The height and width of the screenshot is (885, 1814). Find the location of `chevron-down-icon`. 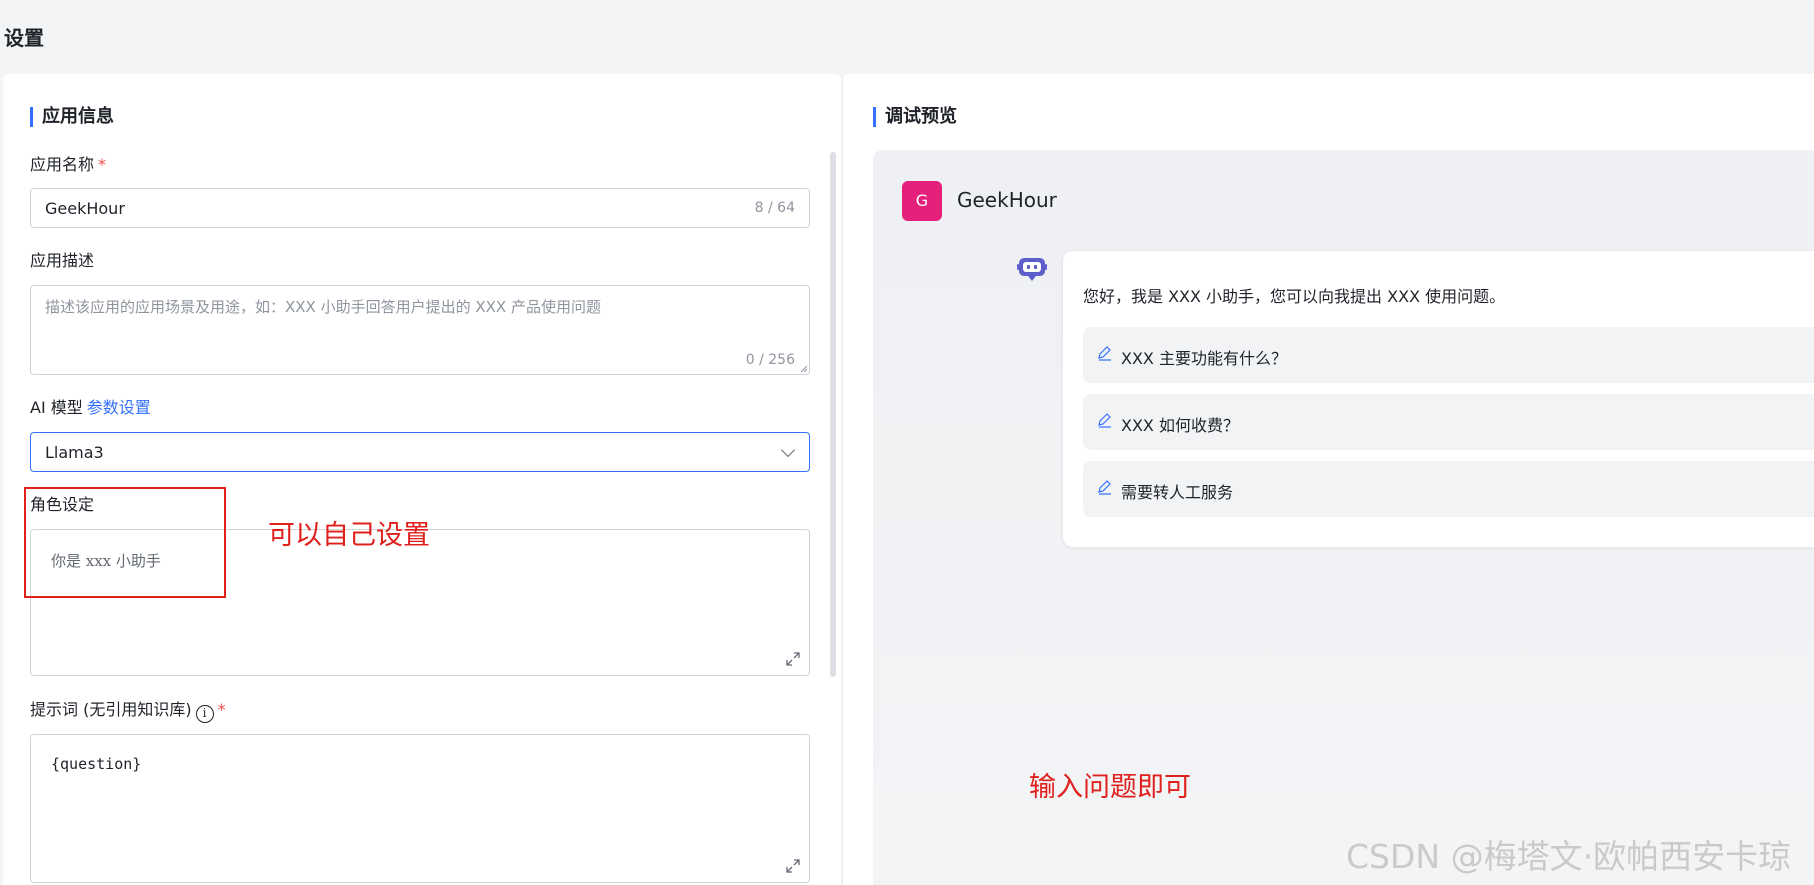

chevron-down-icon is located at coordinates (788, 450).